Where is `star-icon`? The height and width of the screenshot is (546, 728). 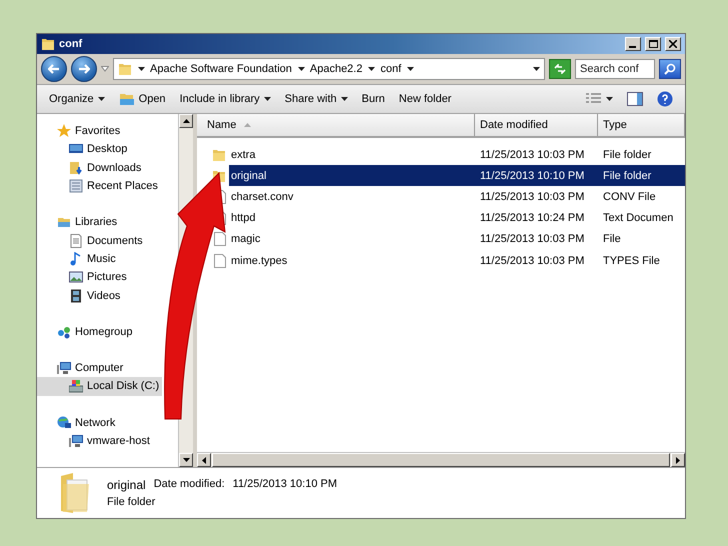 star-icon is located at coordinates (64, 131).